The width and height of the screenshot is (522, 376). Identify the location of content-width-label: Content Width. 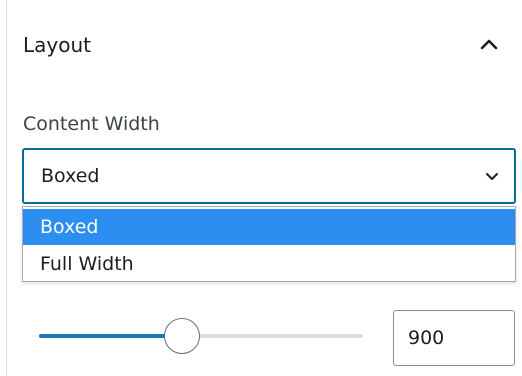
(91, 124).